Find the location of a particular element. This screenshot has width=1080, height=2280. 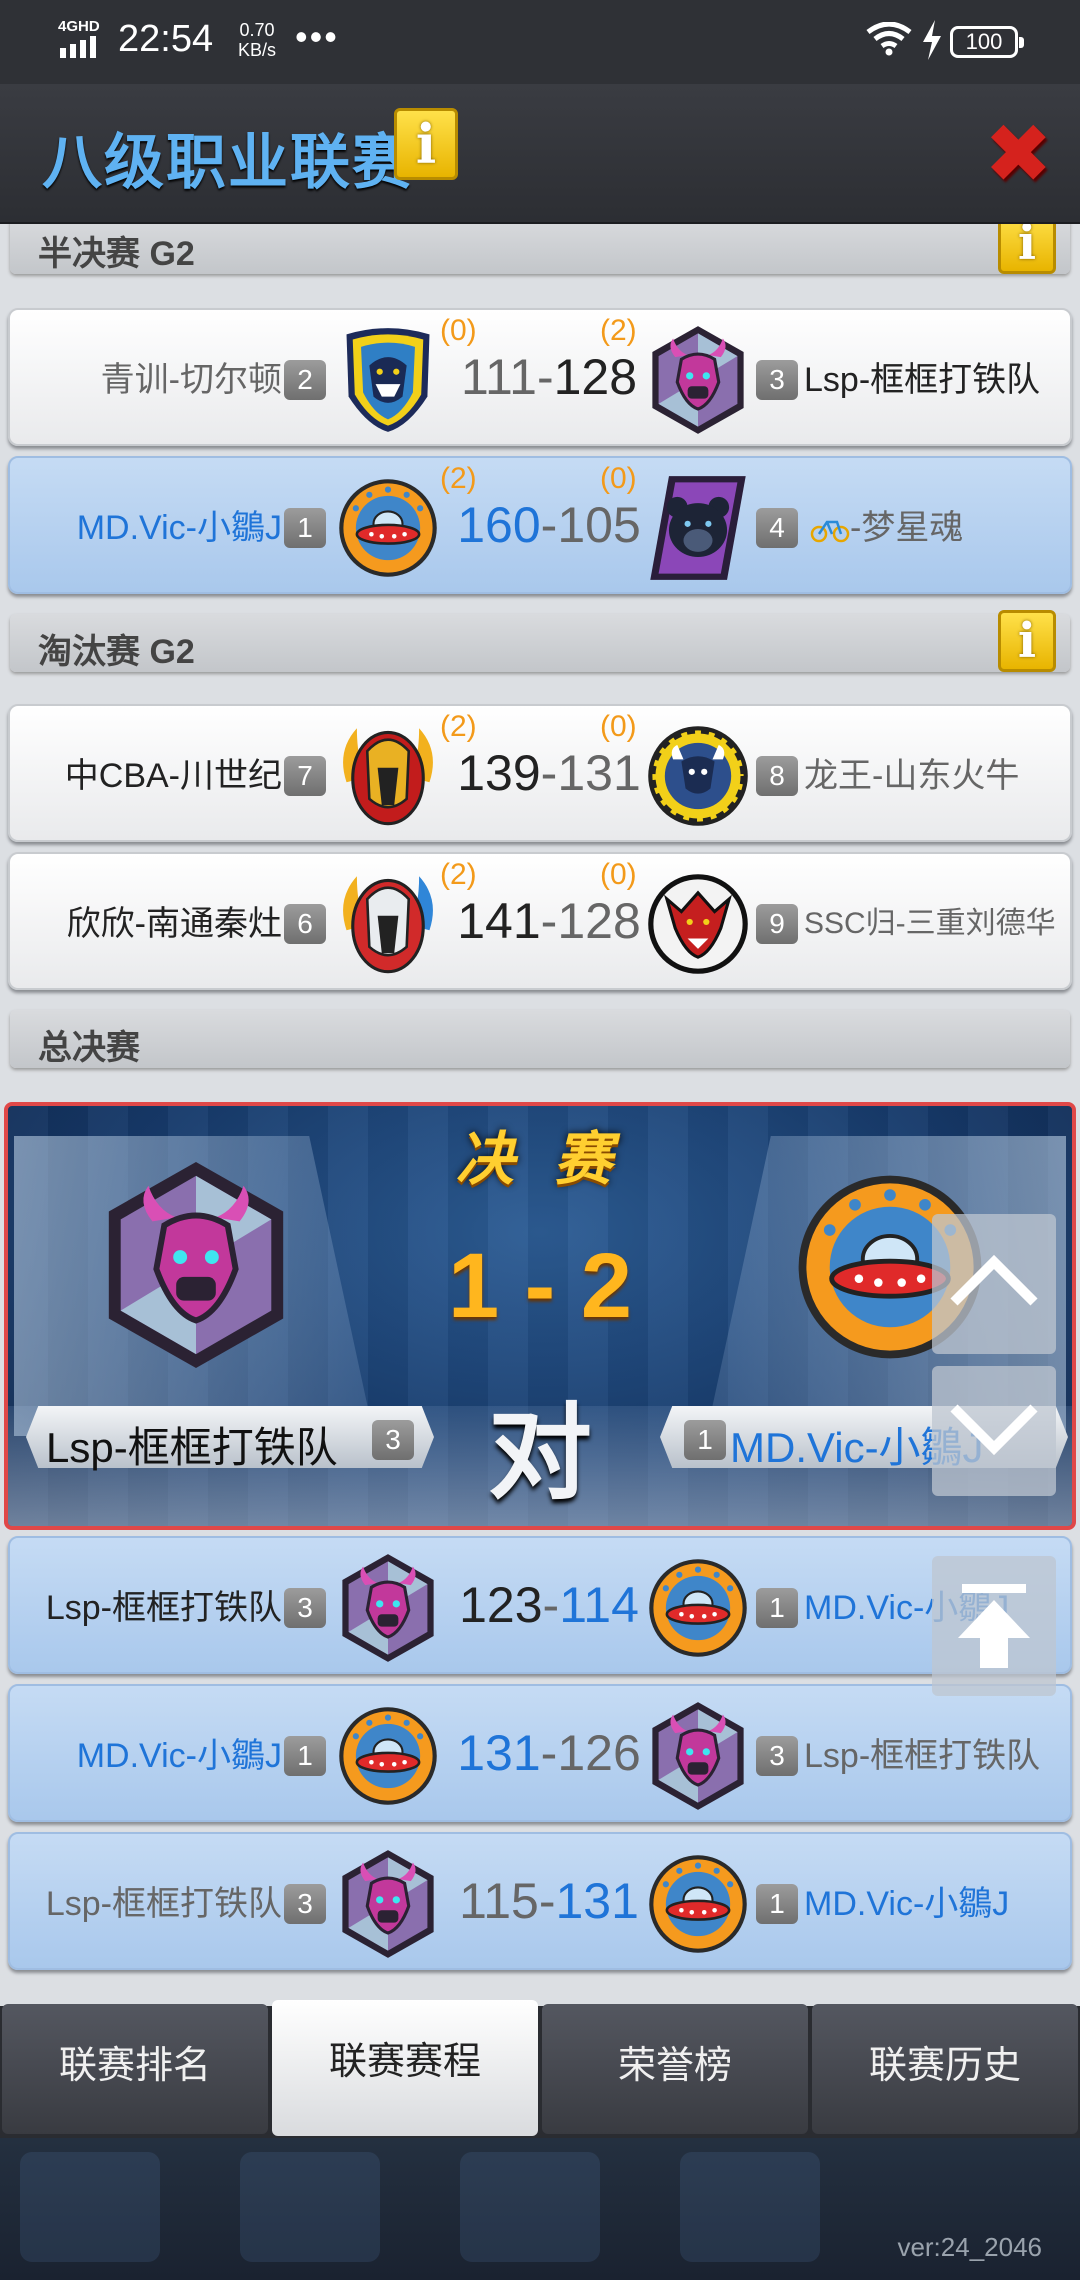

away-team-name: SSC归-三重刘德华 is located at coordinates (930, 923).